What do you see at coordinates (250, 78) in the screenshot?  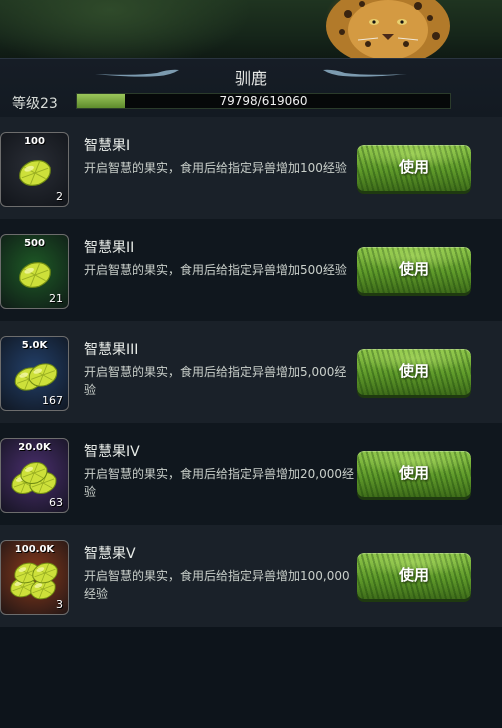 I see `pet-name: 驯鹿` at bounding box center [250, 78].